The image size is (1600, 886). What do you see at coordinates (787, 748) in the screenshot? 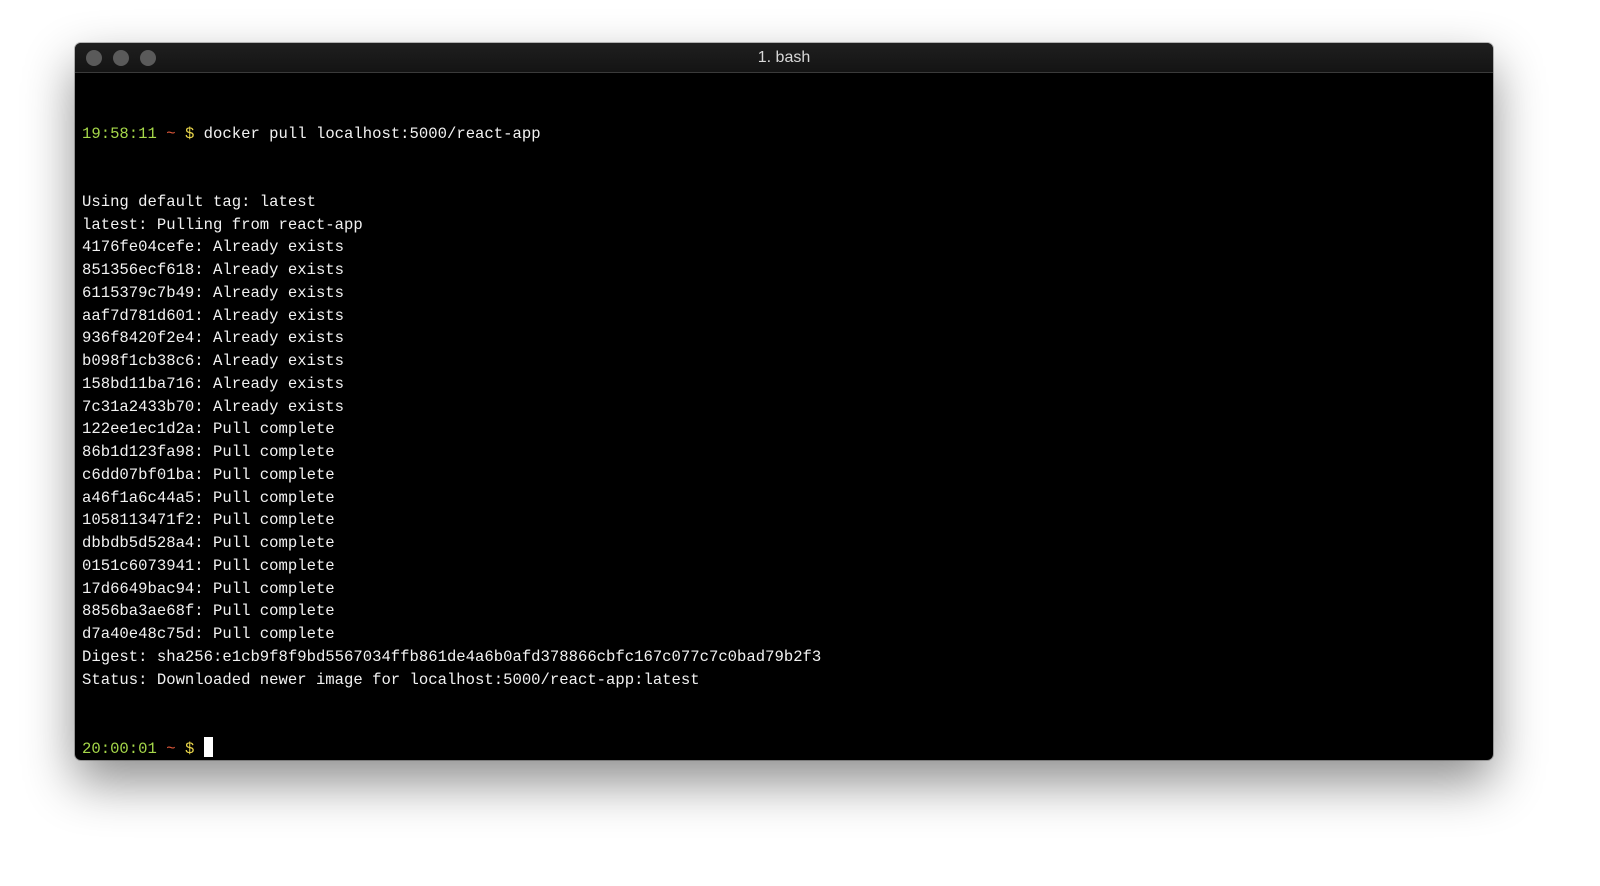
I see `prompt-line: 20:00:01 ~ $` at bounding box center [787, 748].